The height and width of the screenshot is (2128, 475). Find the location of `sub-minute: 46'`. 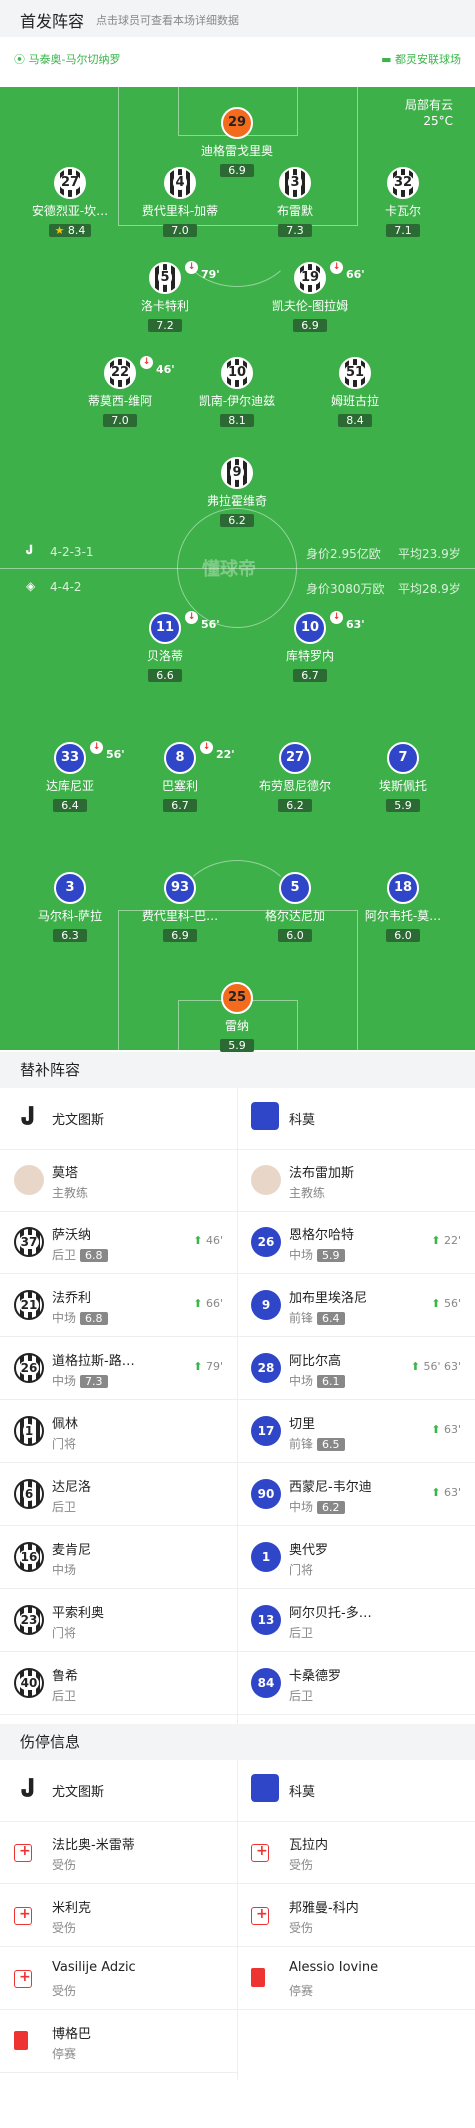

sub-minute: 46' is located at coordinates (214, 1240).